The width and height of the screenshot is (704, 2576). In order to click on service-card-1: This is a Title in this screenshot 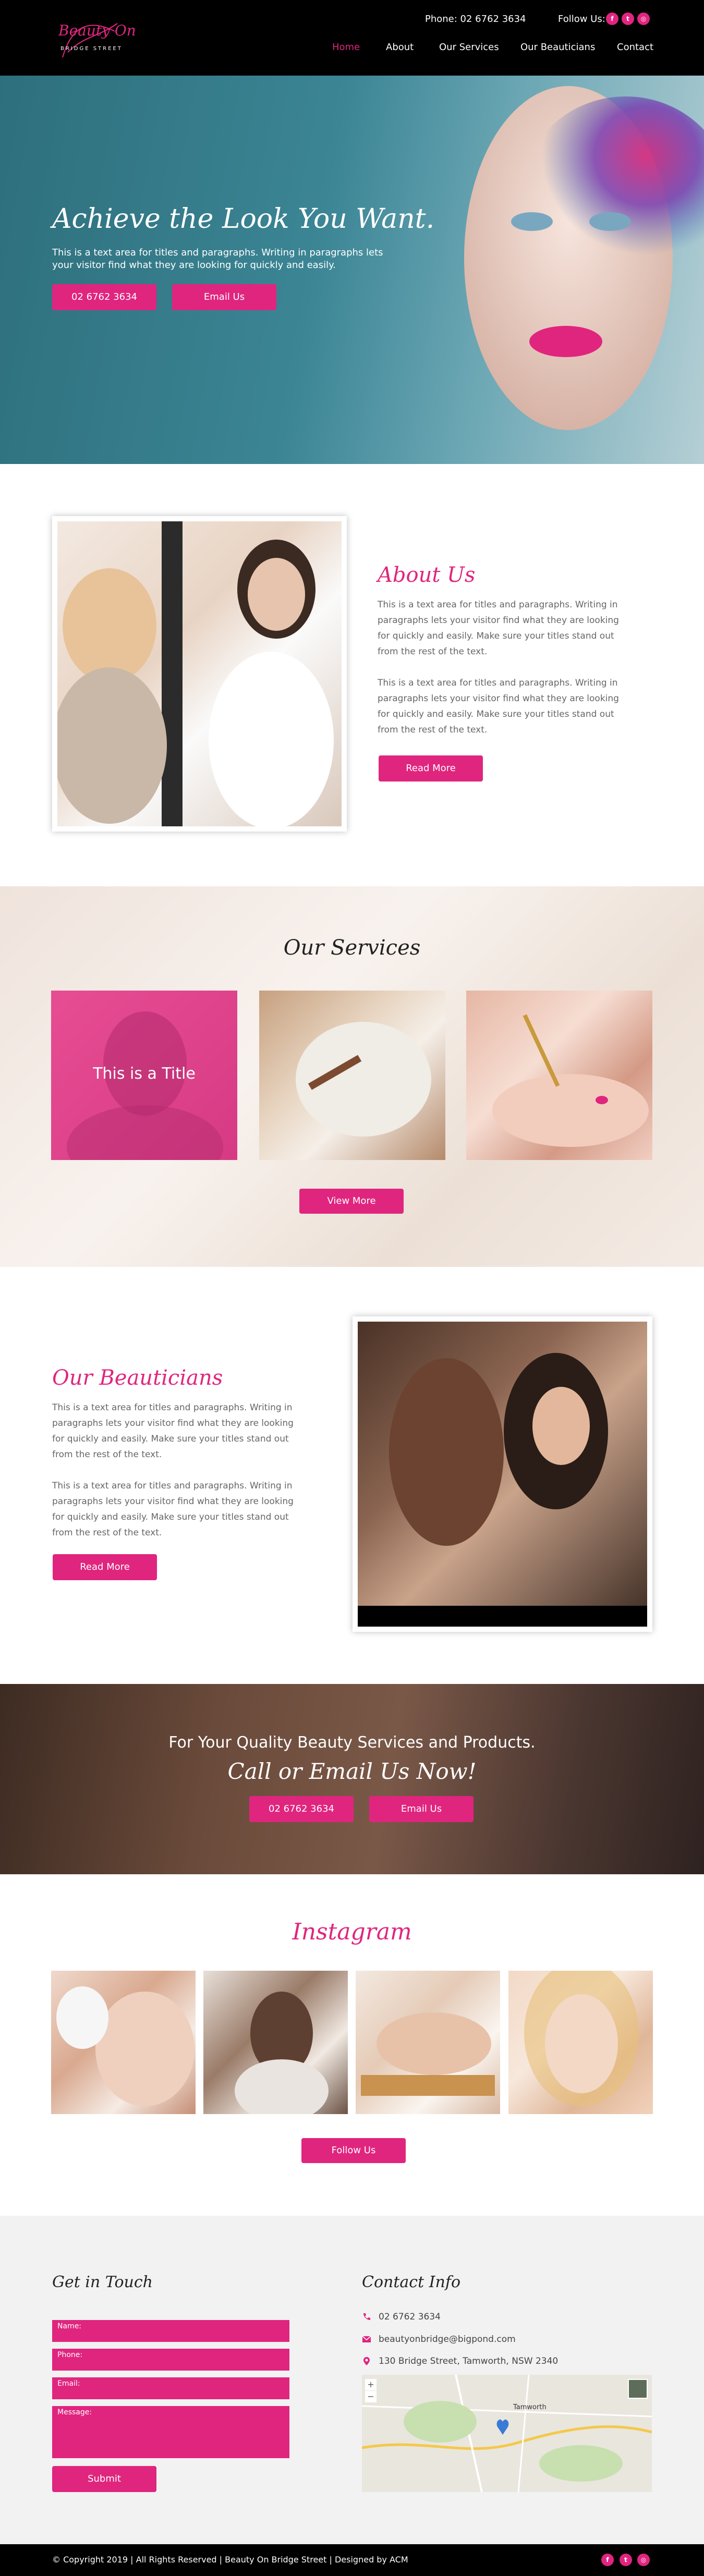, I will do `click(144, 1075)`.